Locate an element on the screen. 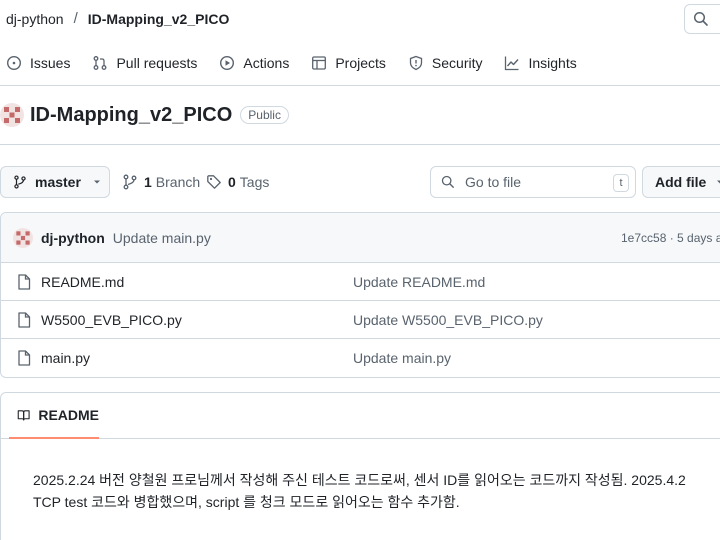  add-file-label: Add file is located at coordinates (681, 182).